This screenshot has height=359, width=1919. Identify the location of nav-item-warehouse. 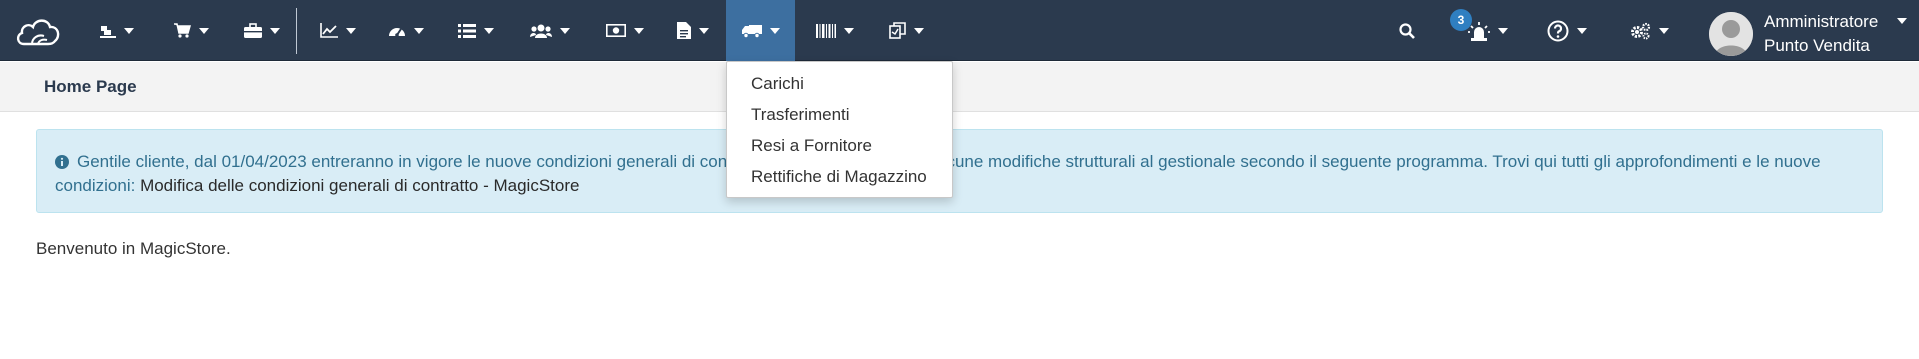
(760, 30).